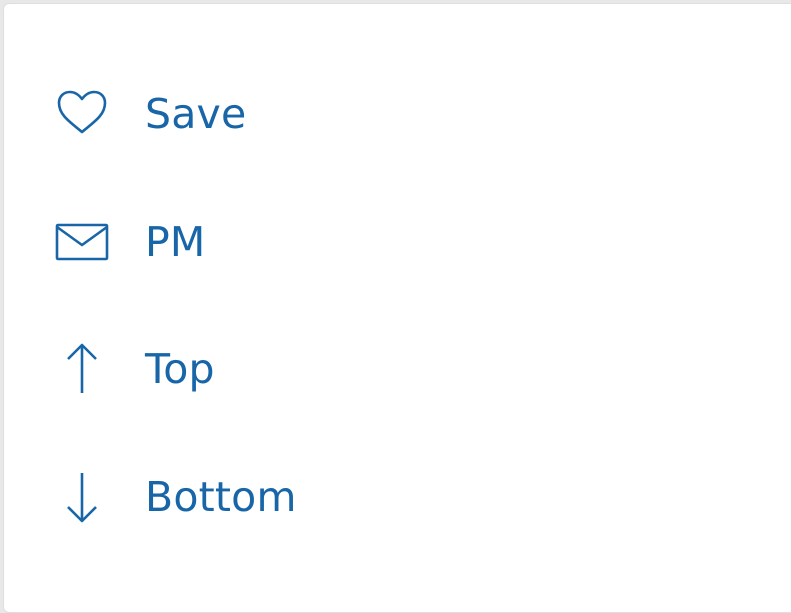 This screenshot has height=613, width=791. I want to click on menu-item-pm: PM, so click(397, 242).